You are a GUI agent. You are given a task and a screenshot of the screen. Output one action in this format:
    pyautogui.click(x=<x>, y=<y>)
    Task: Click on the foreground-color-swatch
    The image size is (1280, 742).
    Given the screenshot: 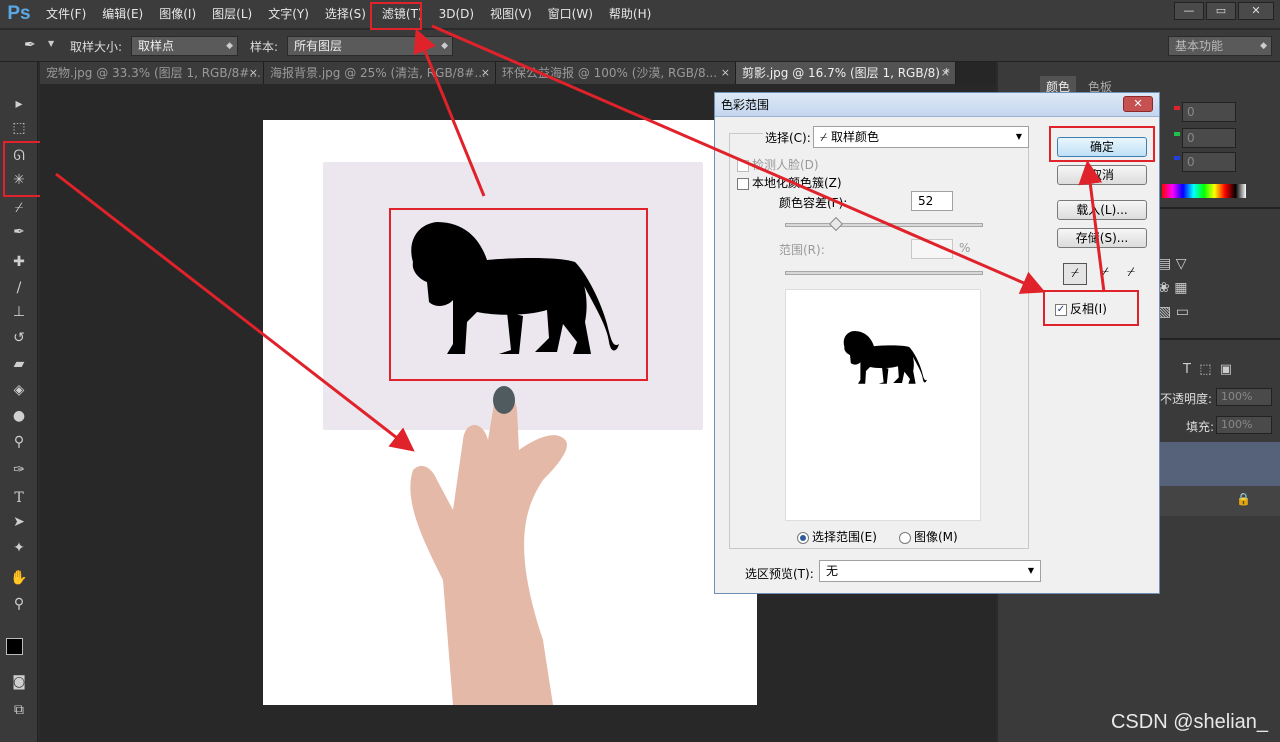 What is the action you would take?
    pyautogui.click(x=14, y=646)
    